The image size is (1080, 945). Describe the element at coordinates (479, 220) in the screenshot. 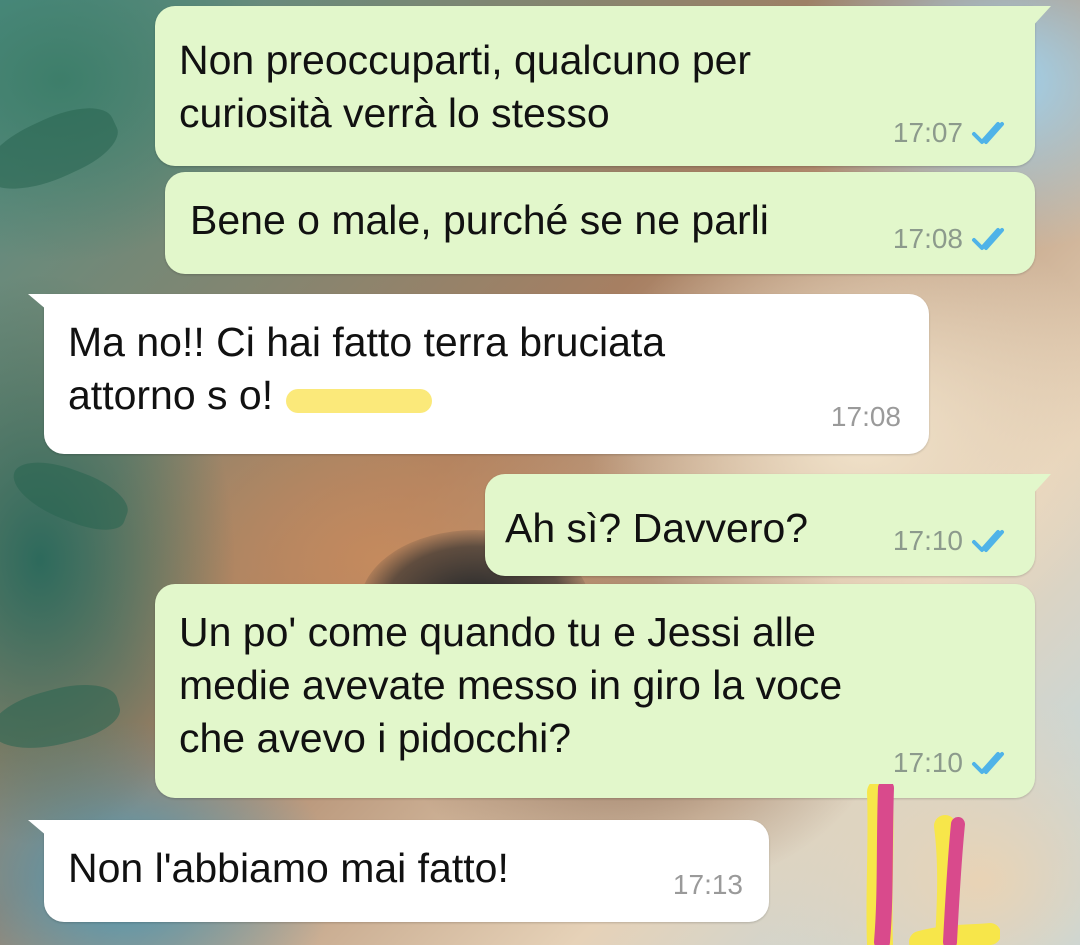

I see `message-text: Bene o male, purché se ne parli` at that location.